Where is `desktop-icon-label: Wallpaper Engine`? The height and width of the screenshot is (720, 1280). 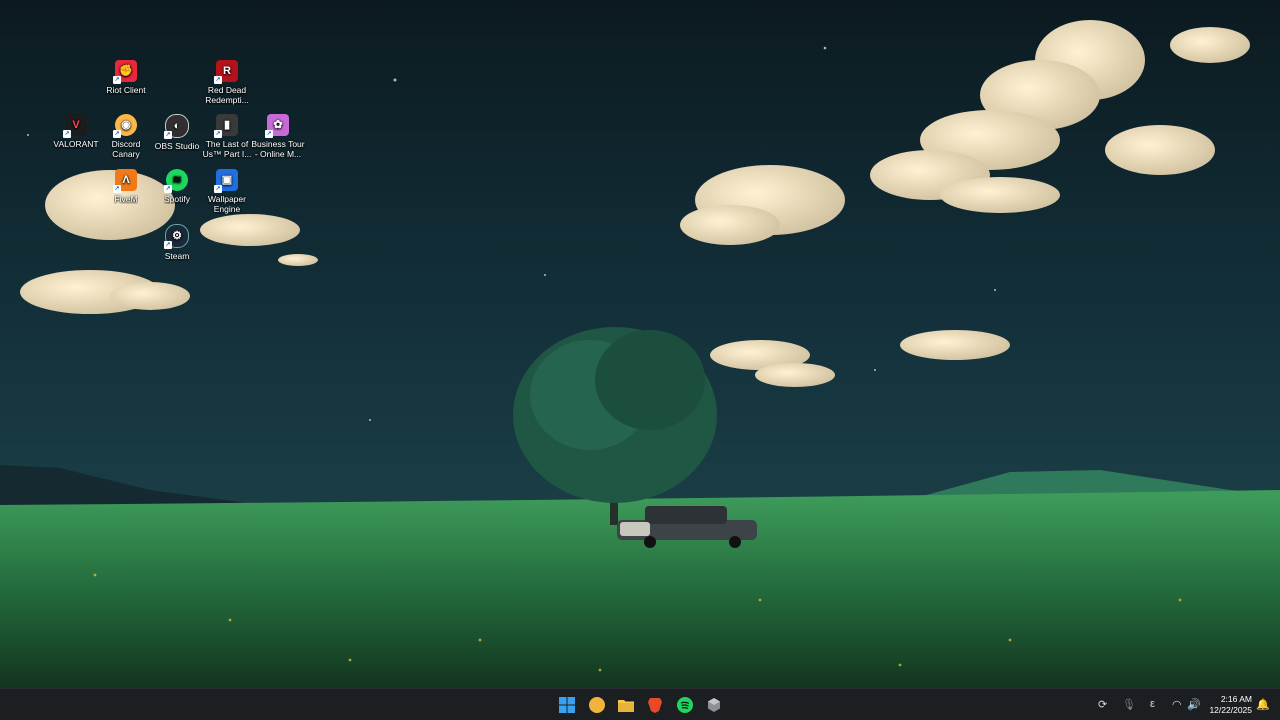
desktop-icon-label: Wallpaper Engine is located at coordinates (227, 204).